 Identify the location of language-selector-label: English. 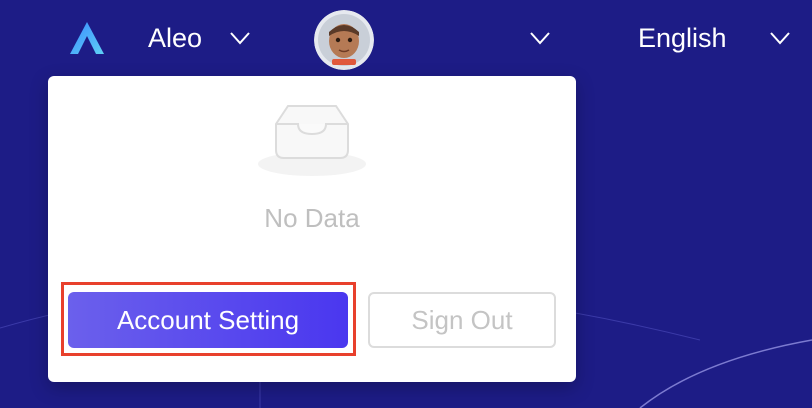
(682, 38).